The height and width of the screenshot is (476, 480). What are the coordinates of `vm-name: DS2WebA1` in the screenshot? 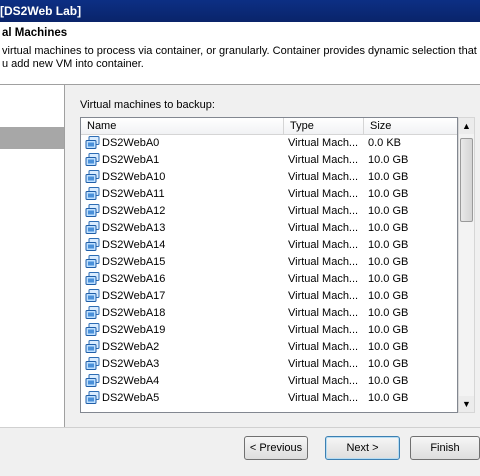 It's located at (131, 160).